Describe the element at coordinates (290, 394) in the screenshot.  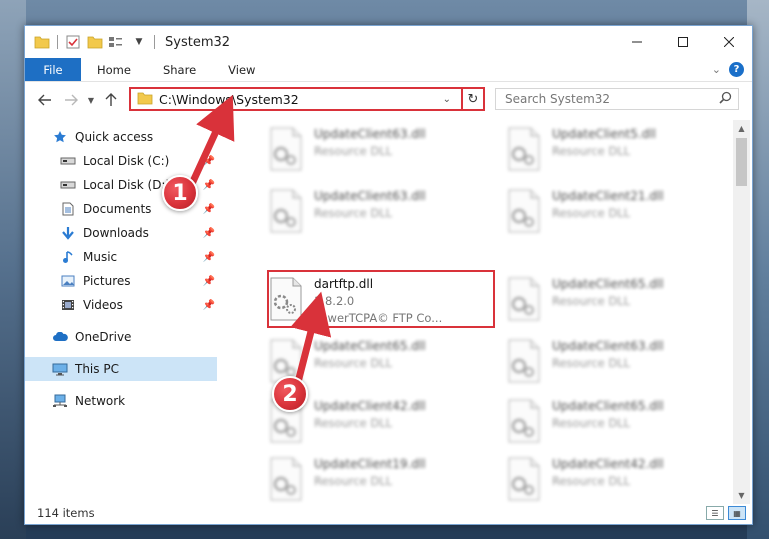
I see `step-callout-2: 2` at that location.